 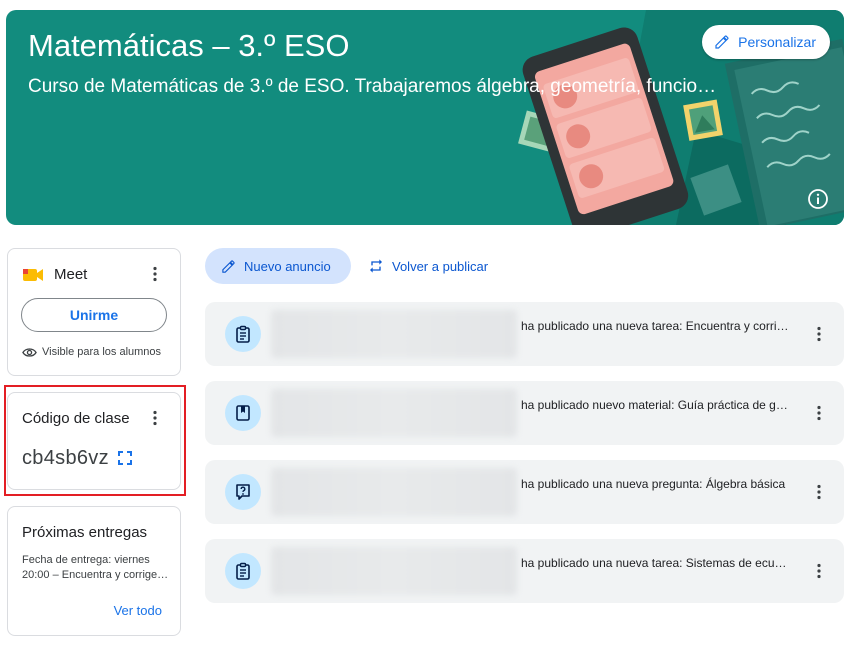 I want to click on info-icon, so click(x=818, y=199).